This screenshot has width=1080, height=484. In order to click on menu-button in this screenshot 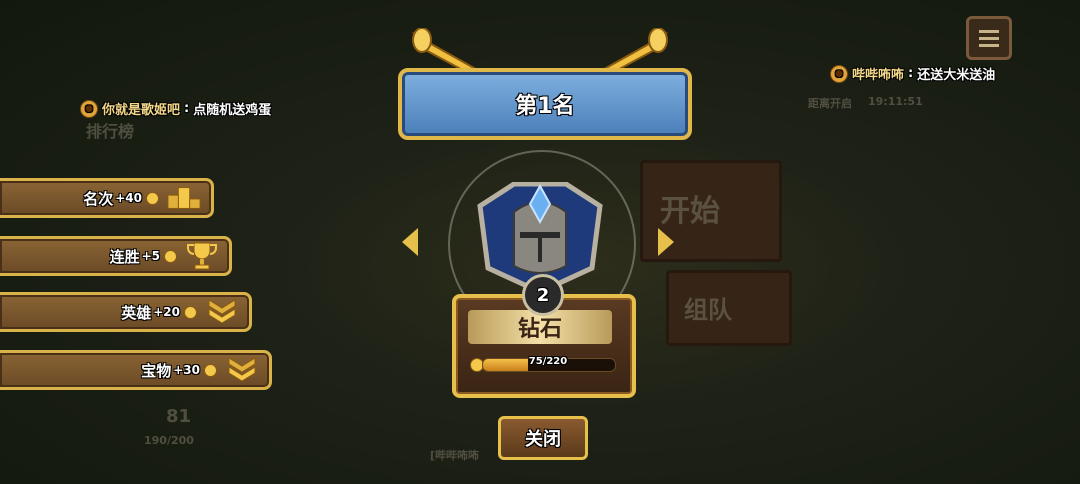, I will do `click(989, 38)`.